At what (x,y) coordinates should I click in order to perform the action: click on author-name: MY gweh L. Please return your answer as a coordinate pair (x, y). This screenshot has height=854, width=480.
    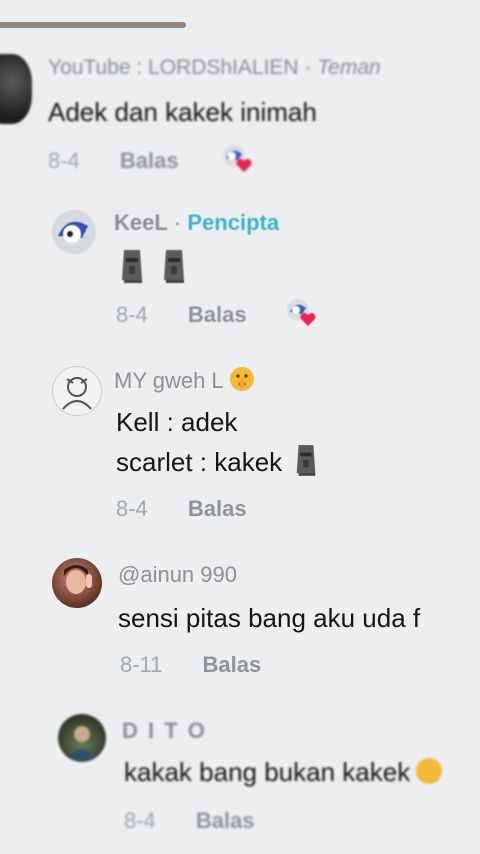
    Looking at the image, I should click on (168, 380).